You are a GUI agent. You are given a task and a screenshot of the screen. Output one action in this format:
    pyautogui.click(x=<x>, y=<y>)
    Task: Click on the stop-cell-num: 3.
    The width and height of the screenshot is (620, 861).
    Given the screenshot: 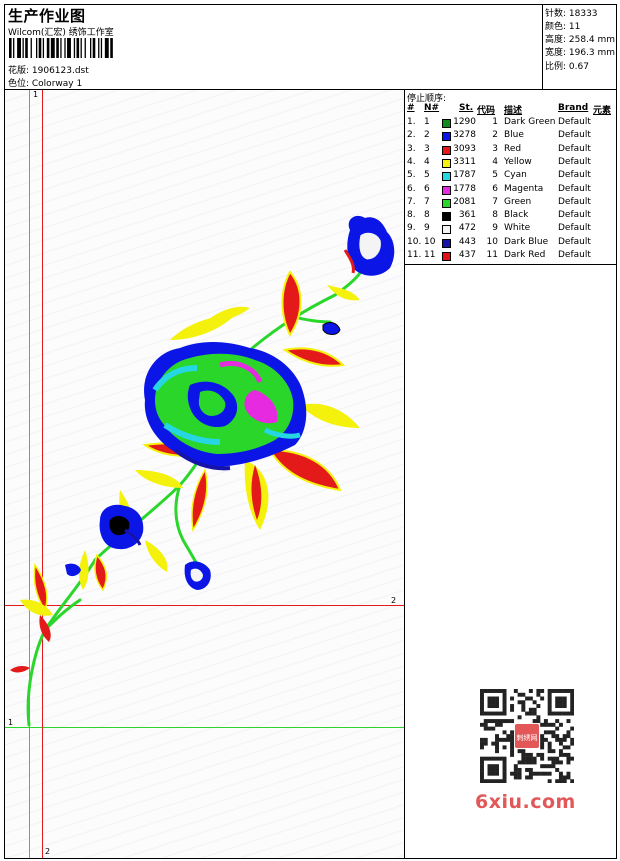 What is the action you would take?
    pyautogui.click(x=411, y=148)
    